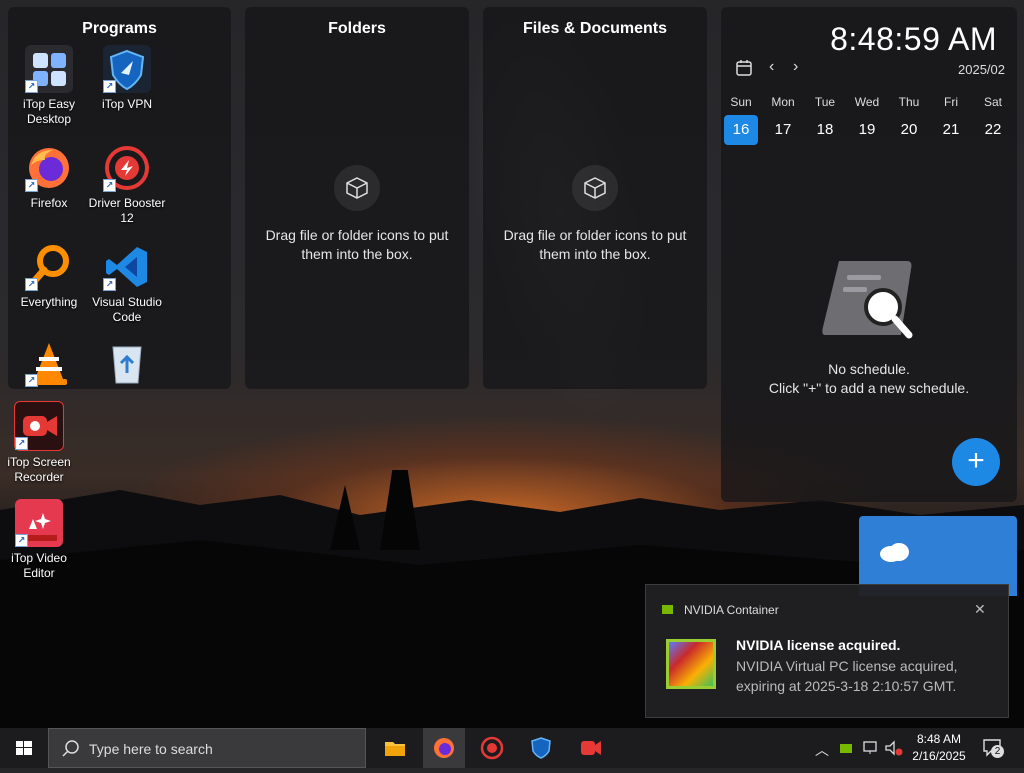  I want to click on desktop-icon-everything: ↗ Everything, so click(49, 276).